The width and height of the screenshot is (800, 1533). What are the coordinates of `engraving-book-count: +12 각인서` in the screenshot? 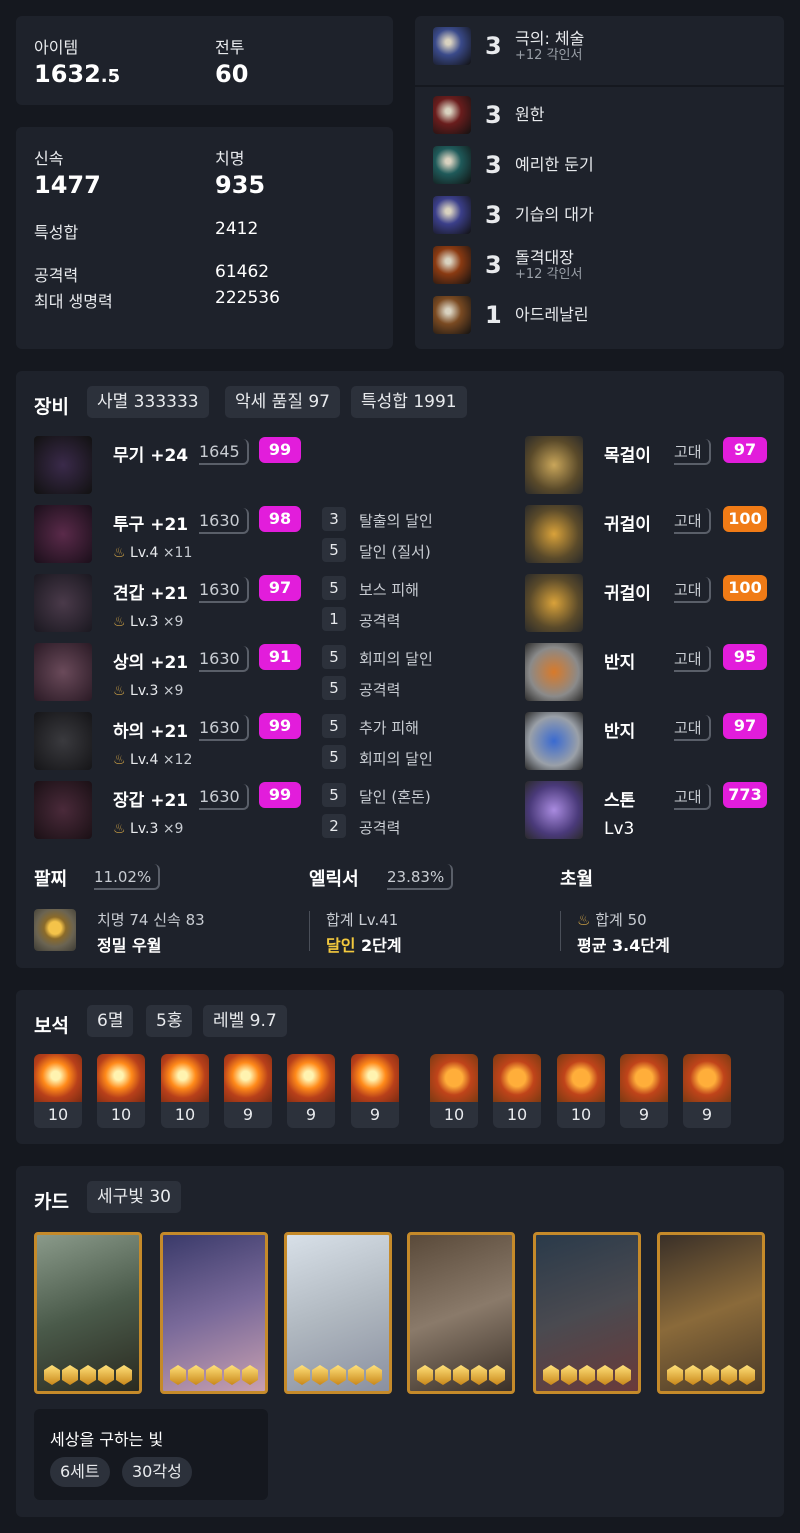 It's located at (549, 55).